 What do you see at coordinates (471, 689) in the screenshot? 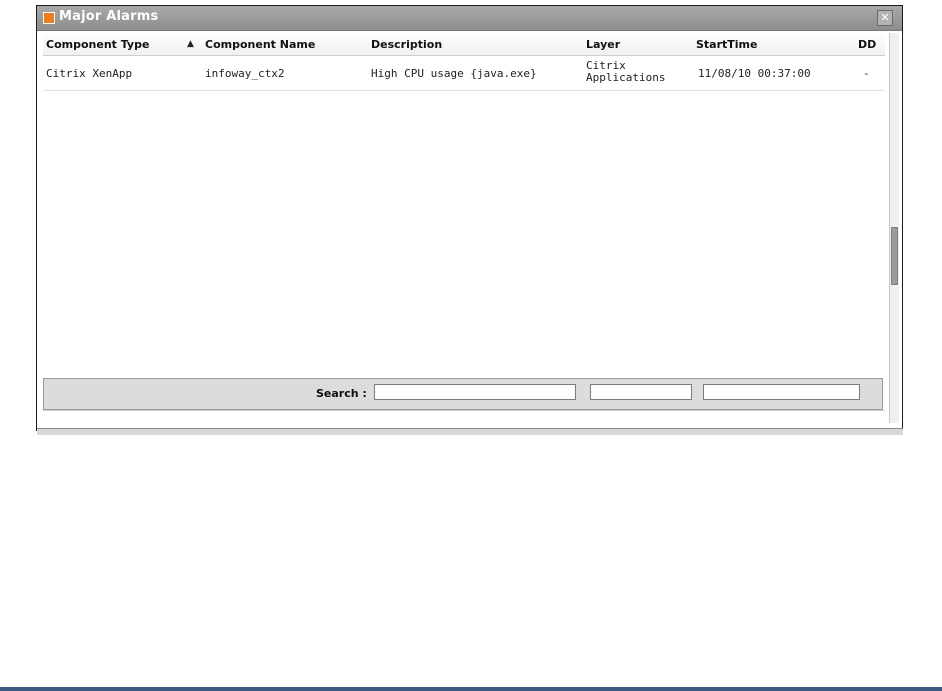
I see `page-bottom-rule` at bounding box center [471, 689].